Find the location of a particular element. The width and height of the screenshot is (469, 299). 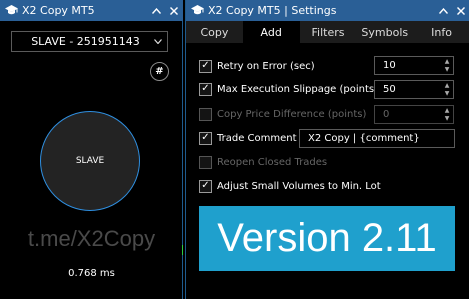

hash-button: # is located at coordinates (159, 71).